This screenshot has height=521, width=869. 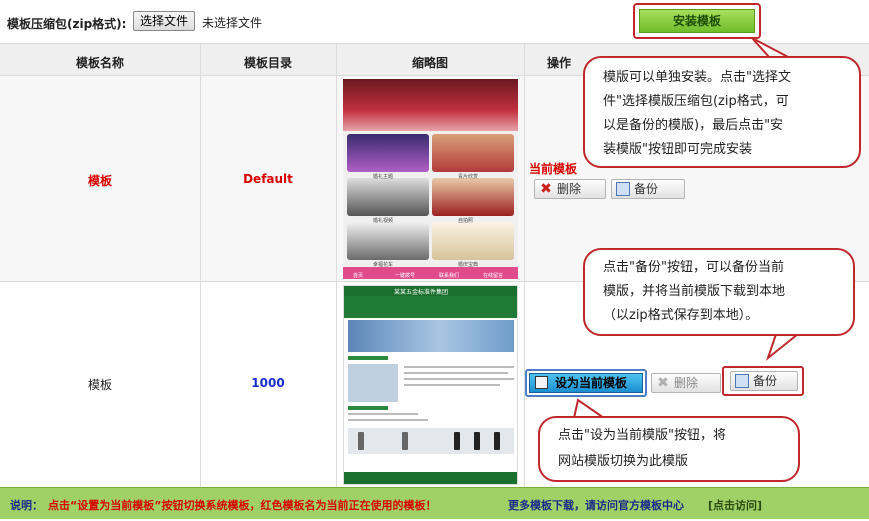 What do you see at coordinates (693, 125) in the screenshot?
I see `callout-line: 以是备份的模版)，最后点击"安` at bounding box center [693, 125].